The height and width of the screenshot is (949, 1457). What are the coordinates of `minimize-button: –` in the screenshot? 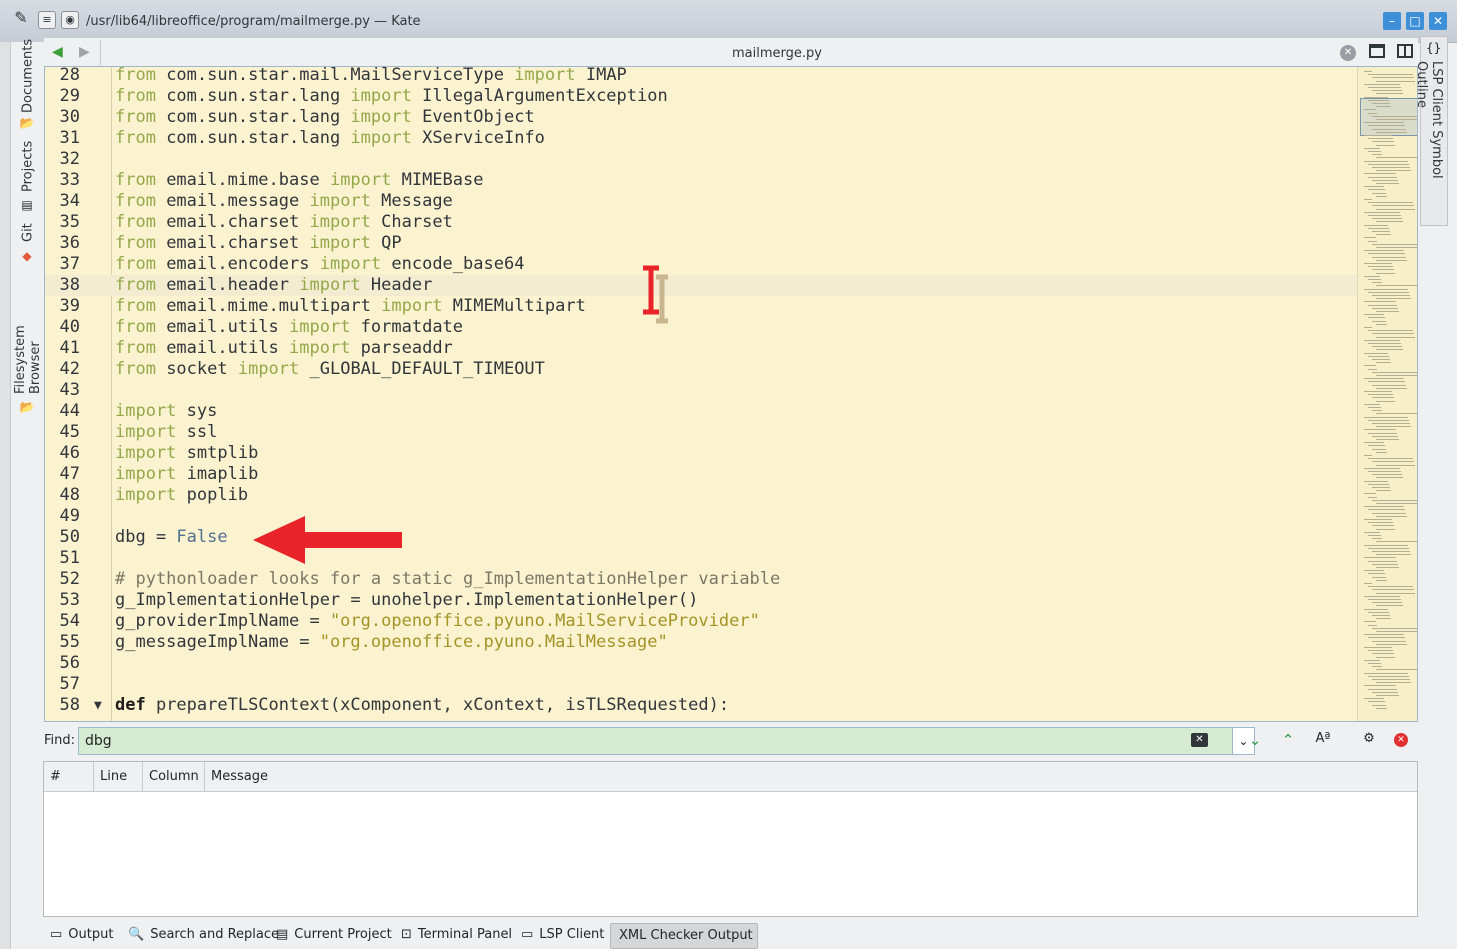 It's located at (1392, 21).